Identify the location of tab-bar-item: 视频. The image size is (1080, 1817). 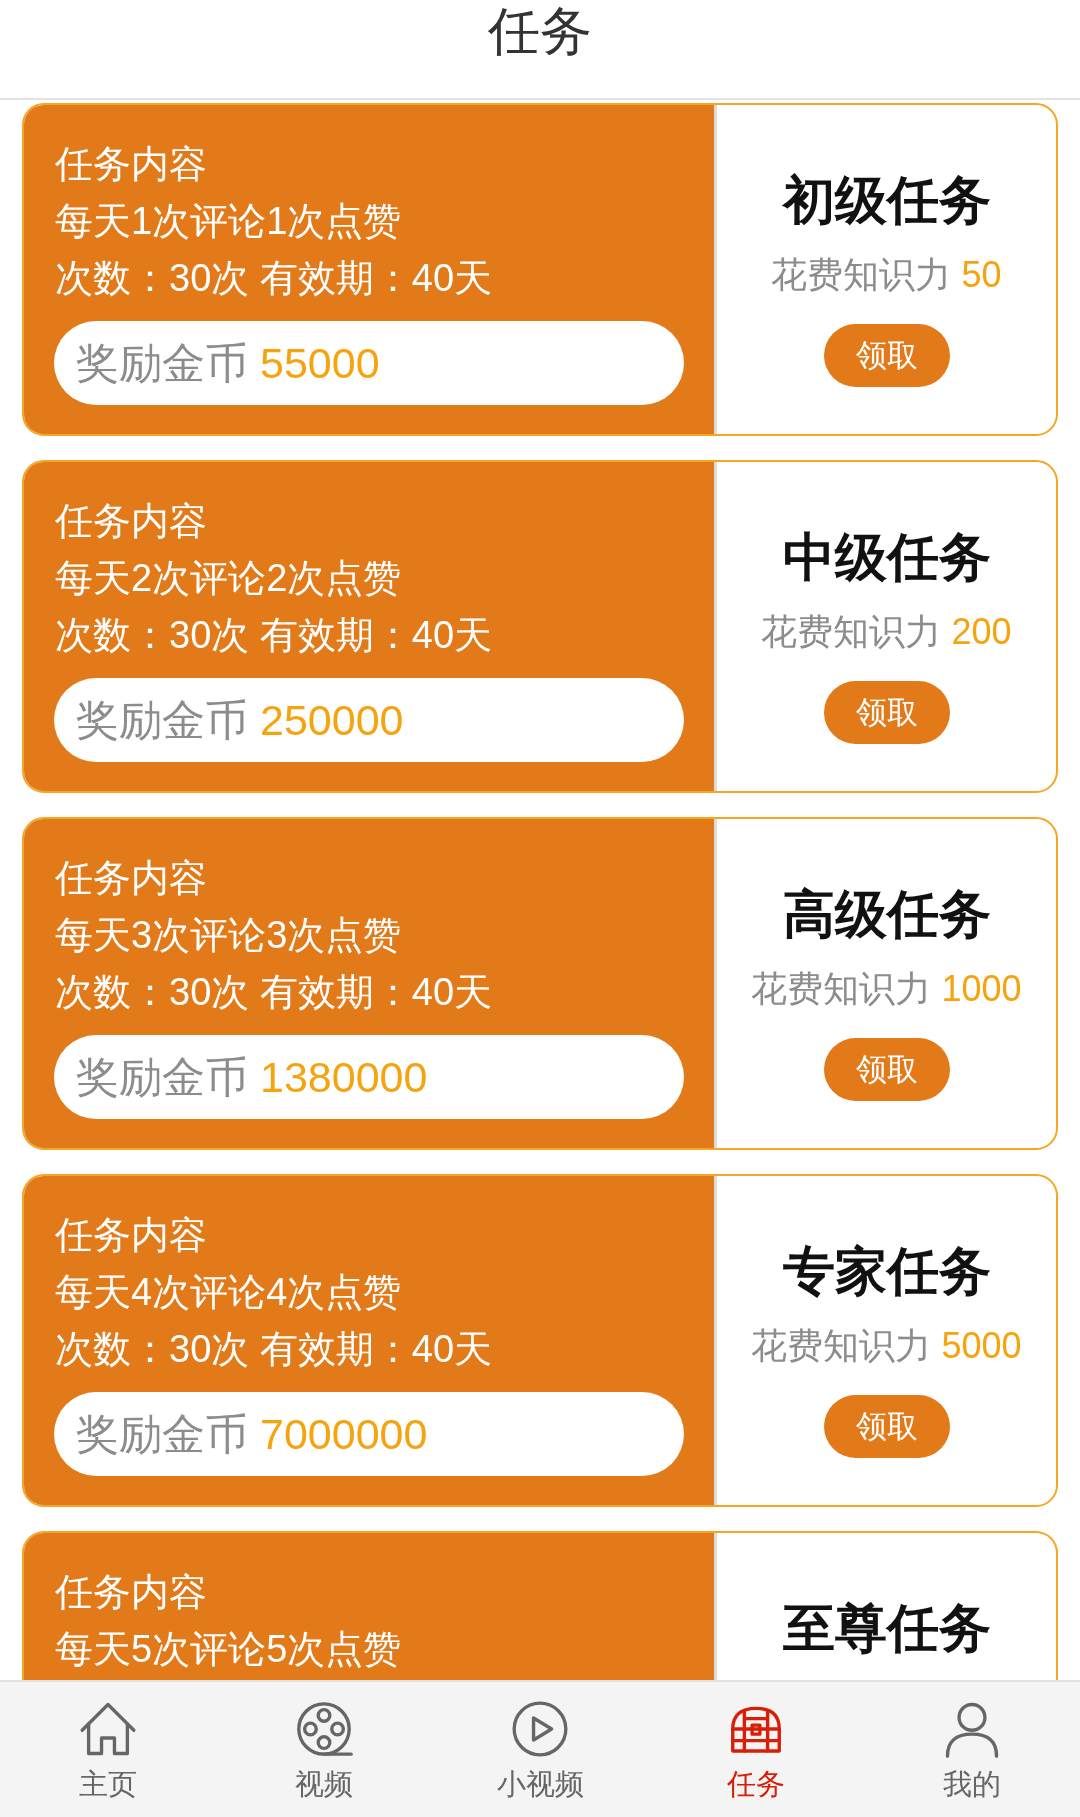
(324, 1749).